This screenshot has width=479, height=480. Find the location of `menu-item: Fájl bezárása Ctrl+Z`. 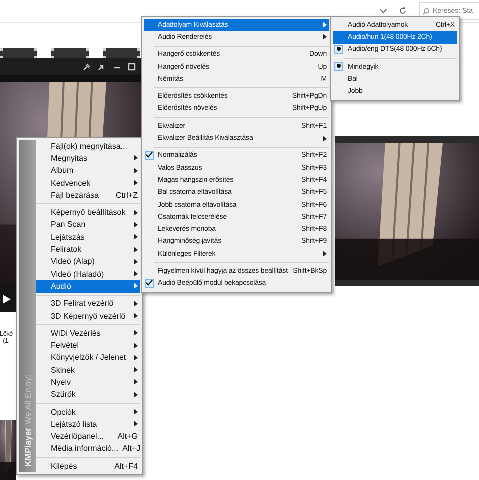

menu-item: Fájl bezárása Ctrl+Z is located at coordinates (88, 195).